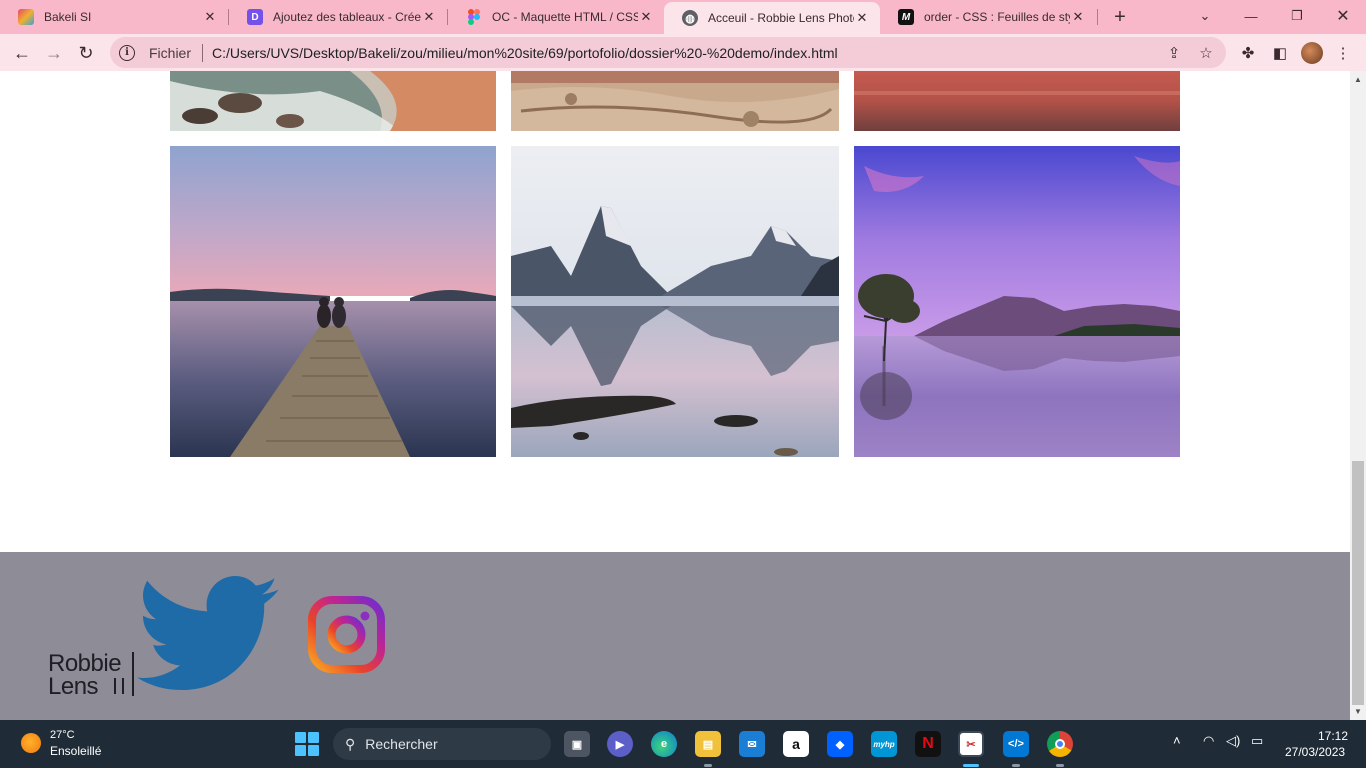 The width and height of the screenshot is (1366, 768). What do you see at coordinates (170, 52) in the screenshot?
I see `address-scheme-label: Fichier` at bounding box center [170, 52].